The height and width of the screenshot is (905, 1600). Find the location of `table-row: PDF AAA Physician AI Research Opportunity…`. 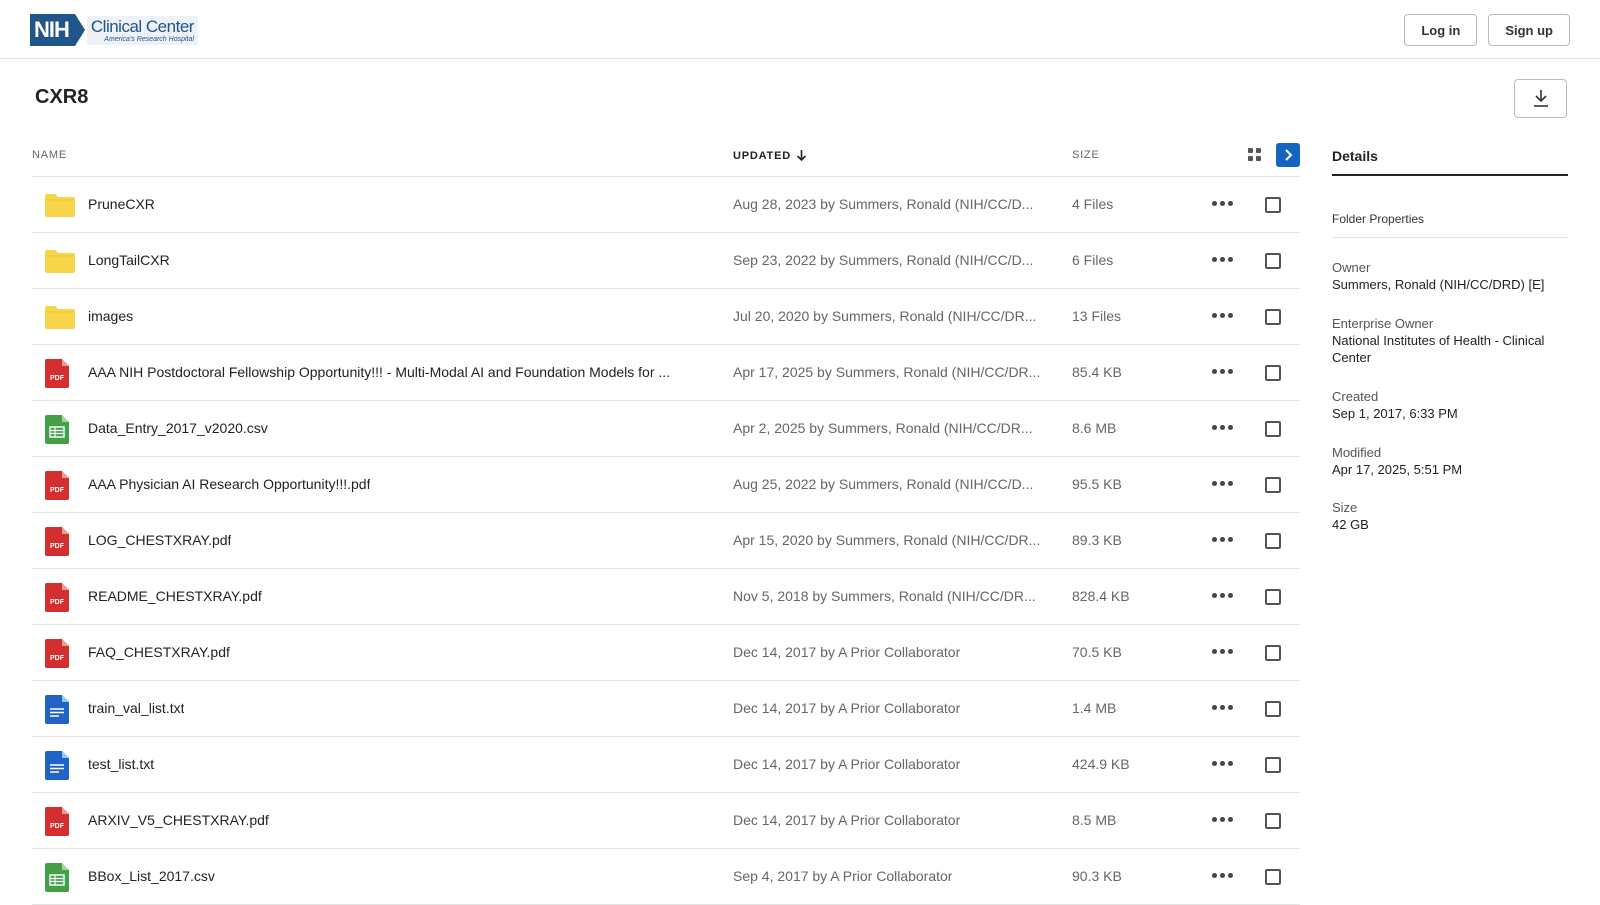

table-row: PDF AAA Physician AI Research Opportunity… is located at coordinates (666, 485).